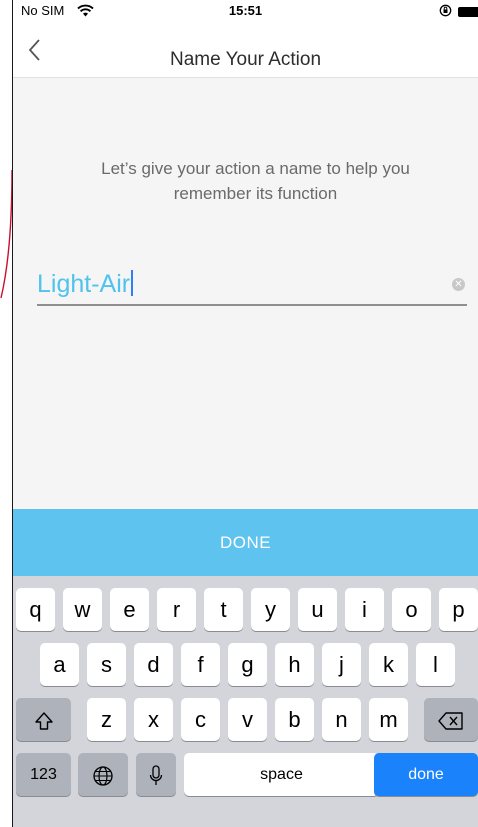 Image resolution: width=478 pixels, height=827 pixels. I want to click on key-f: f, so click(200, 664).